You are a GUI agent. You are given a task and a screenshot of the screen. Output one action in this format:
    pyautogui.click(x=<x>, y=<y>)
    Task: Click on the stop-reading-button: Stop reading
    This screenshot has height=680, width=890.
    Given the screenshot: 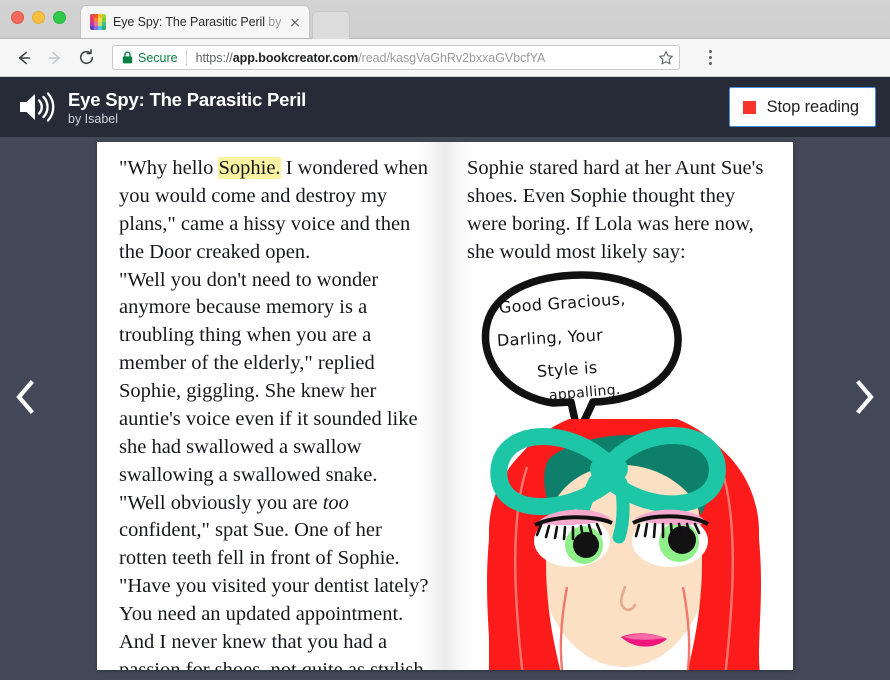 What is the action you would take?
    pyautogui.click(x=802, y=107)
    